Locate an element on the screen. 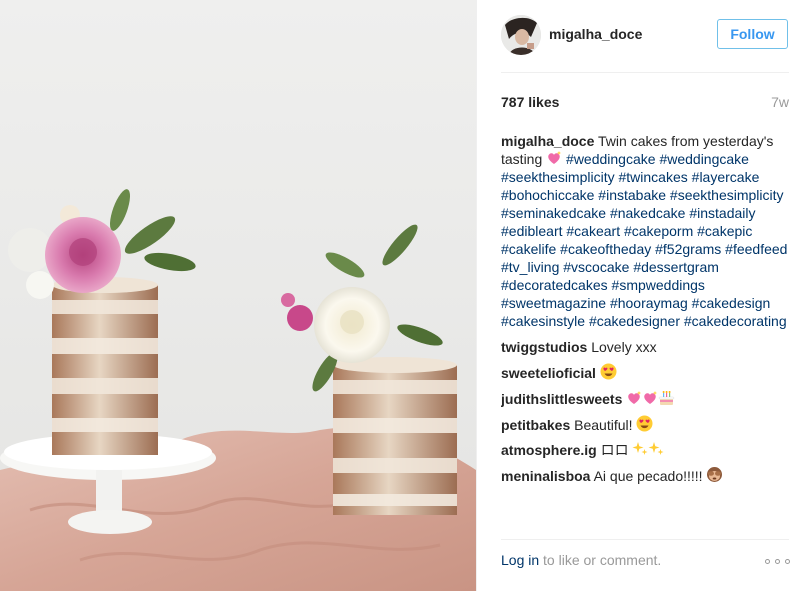  hashtag-link: #instadaily is located at coordinates (722, 213).